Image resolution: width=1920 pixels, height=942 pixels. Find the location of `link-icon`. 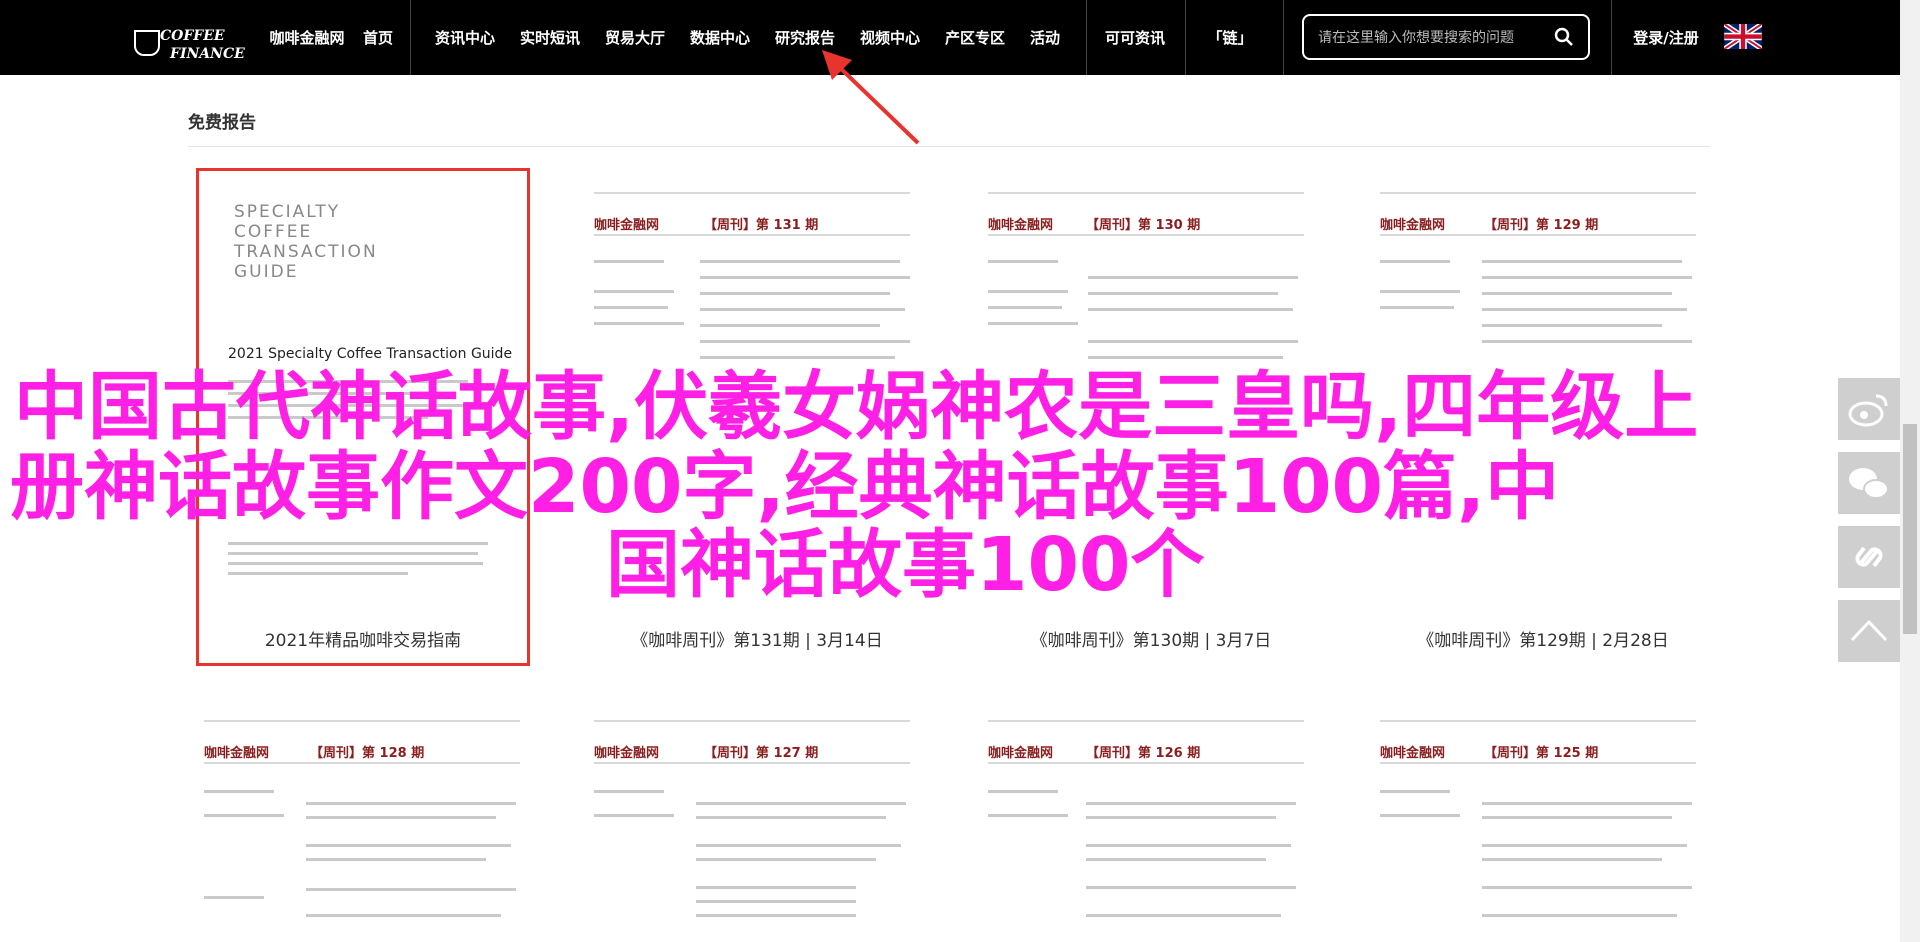

link-icon is located at coordinates (1869, 557).